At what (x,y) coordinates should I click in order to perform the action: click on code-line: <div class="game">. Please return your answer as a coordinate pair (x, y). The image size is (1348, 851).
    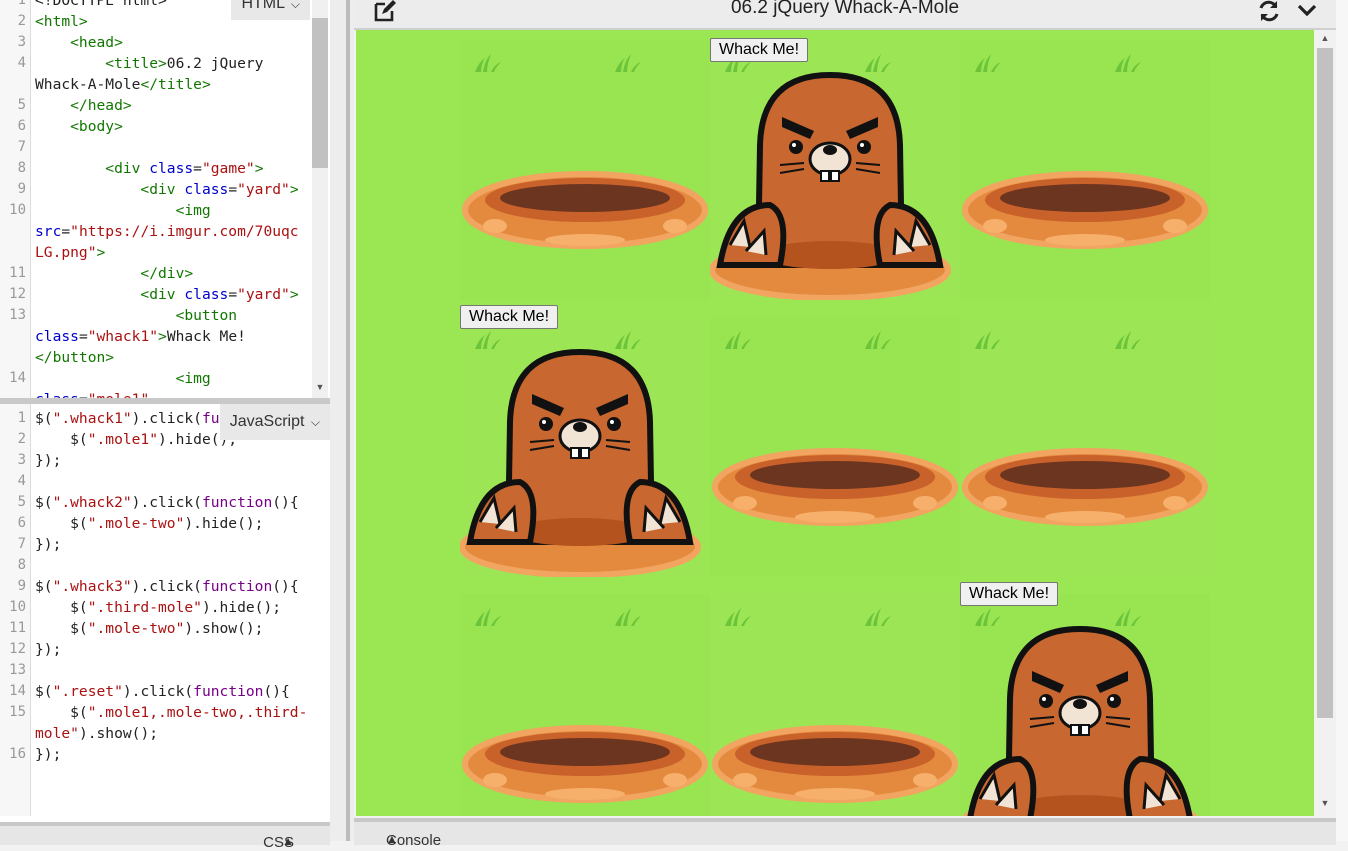
    Looking at the image, I should click on (149, 168).